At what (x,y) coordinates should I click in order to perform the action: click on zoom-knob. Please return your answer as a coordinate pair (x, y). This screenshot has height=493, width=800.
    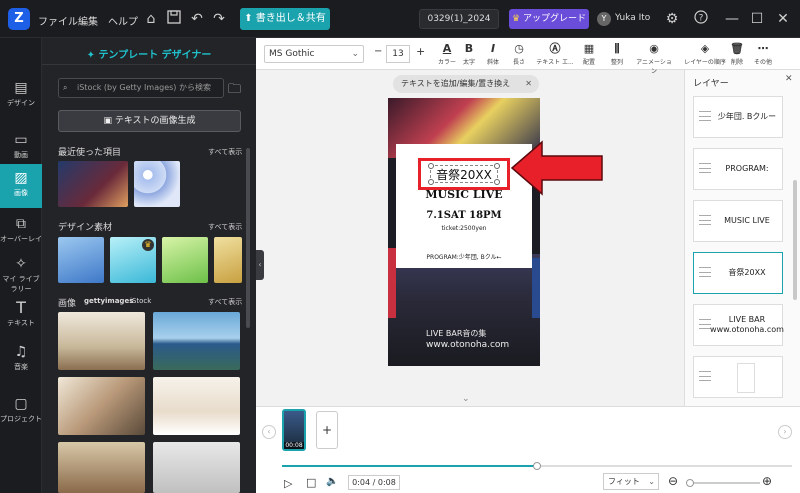
    Looking at the image, I should click on (690, 483).